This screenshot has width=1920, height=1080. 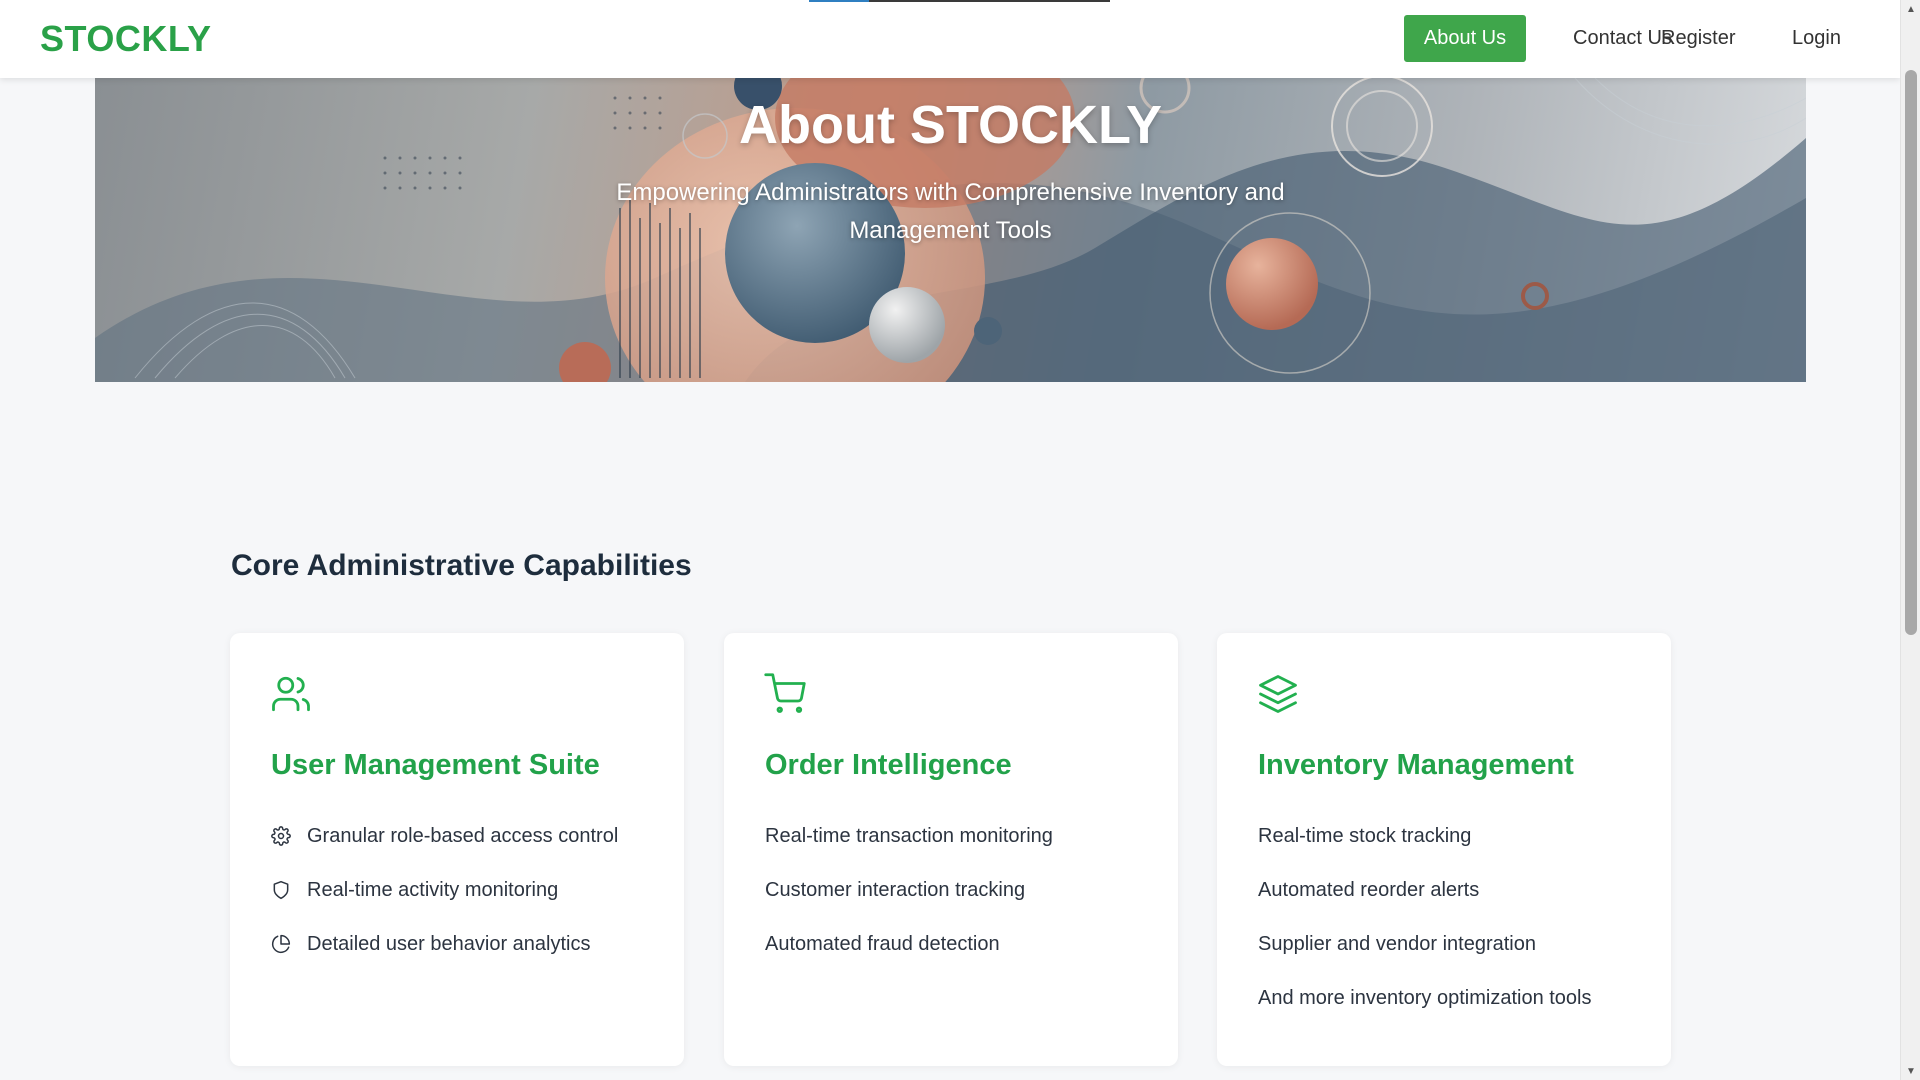 I want to click on shield-icon, so click(x=281, y=890).